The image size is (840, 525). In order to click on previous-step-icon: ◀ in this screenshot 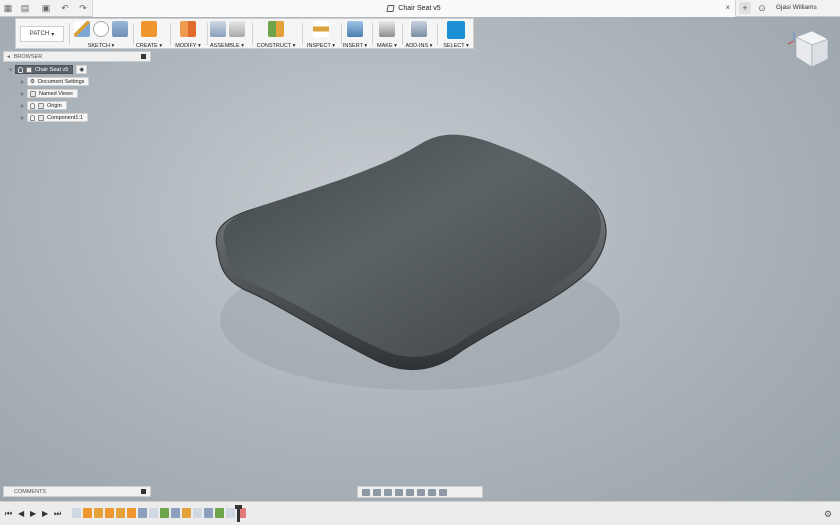, I will do `click(21, 513)`.